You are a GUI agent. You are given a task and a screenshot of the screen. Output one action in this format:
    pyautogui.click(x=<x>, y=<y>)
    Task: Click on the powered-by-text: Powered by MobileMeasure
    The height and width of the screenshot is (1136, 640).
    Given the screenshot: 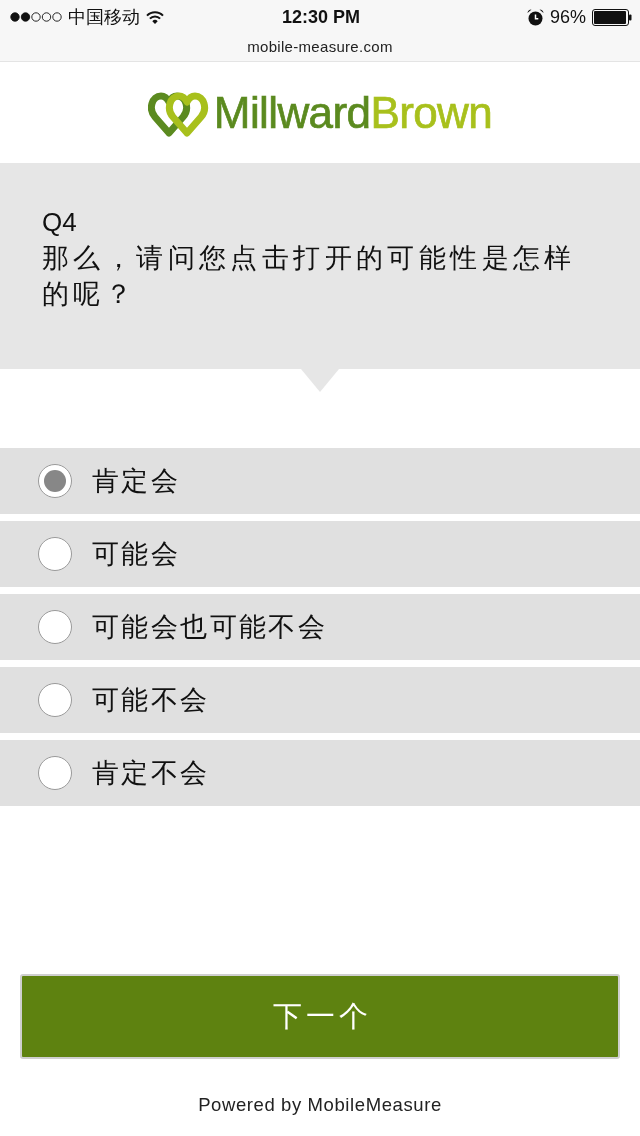 What is the action you would take?
    pyautogui.click(x=320, y=1105)
    